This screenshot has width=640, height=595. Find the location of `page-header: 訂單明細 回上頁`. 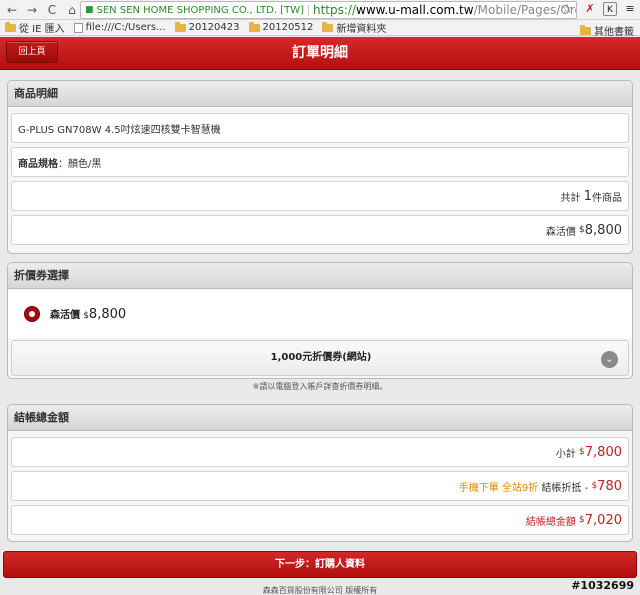

page-header: 訂單明細 回上頁 is located at coordinates (320, 53).